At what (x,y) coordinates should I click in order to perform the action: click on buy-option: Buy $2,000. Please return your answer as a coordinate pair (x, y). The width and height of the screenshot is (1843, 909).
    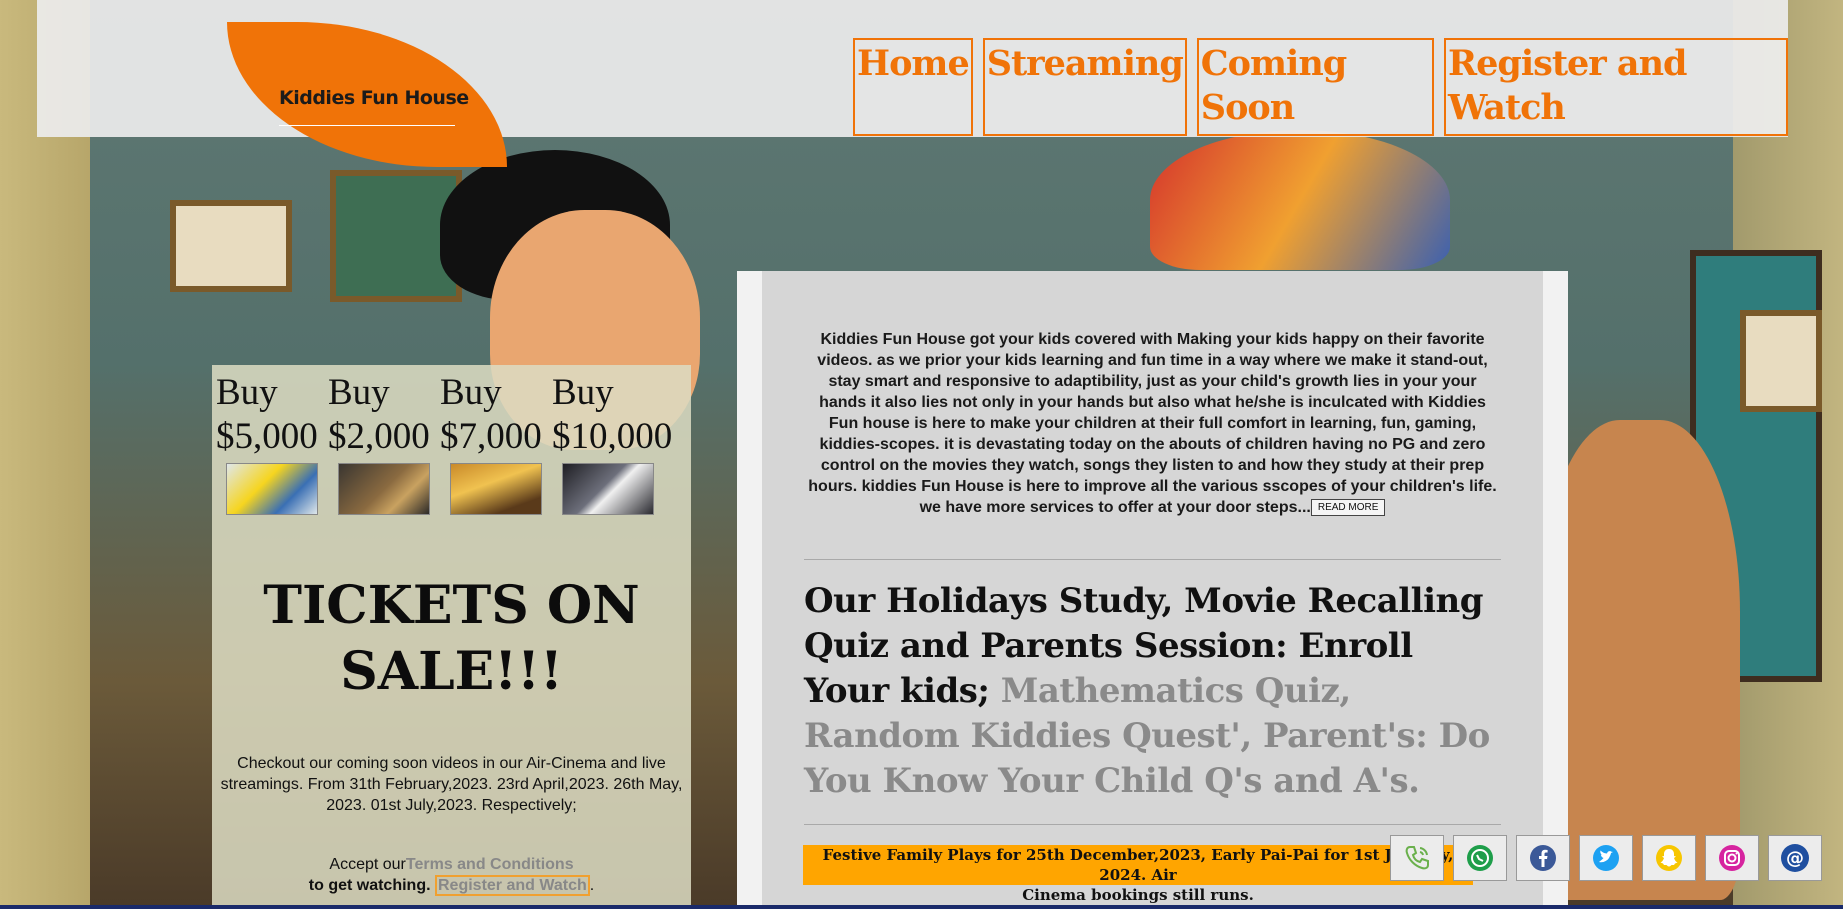
    Looking at the image, I should click on (384, 443).